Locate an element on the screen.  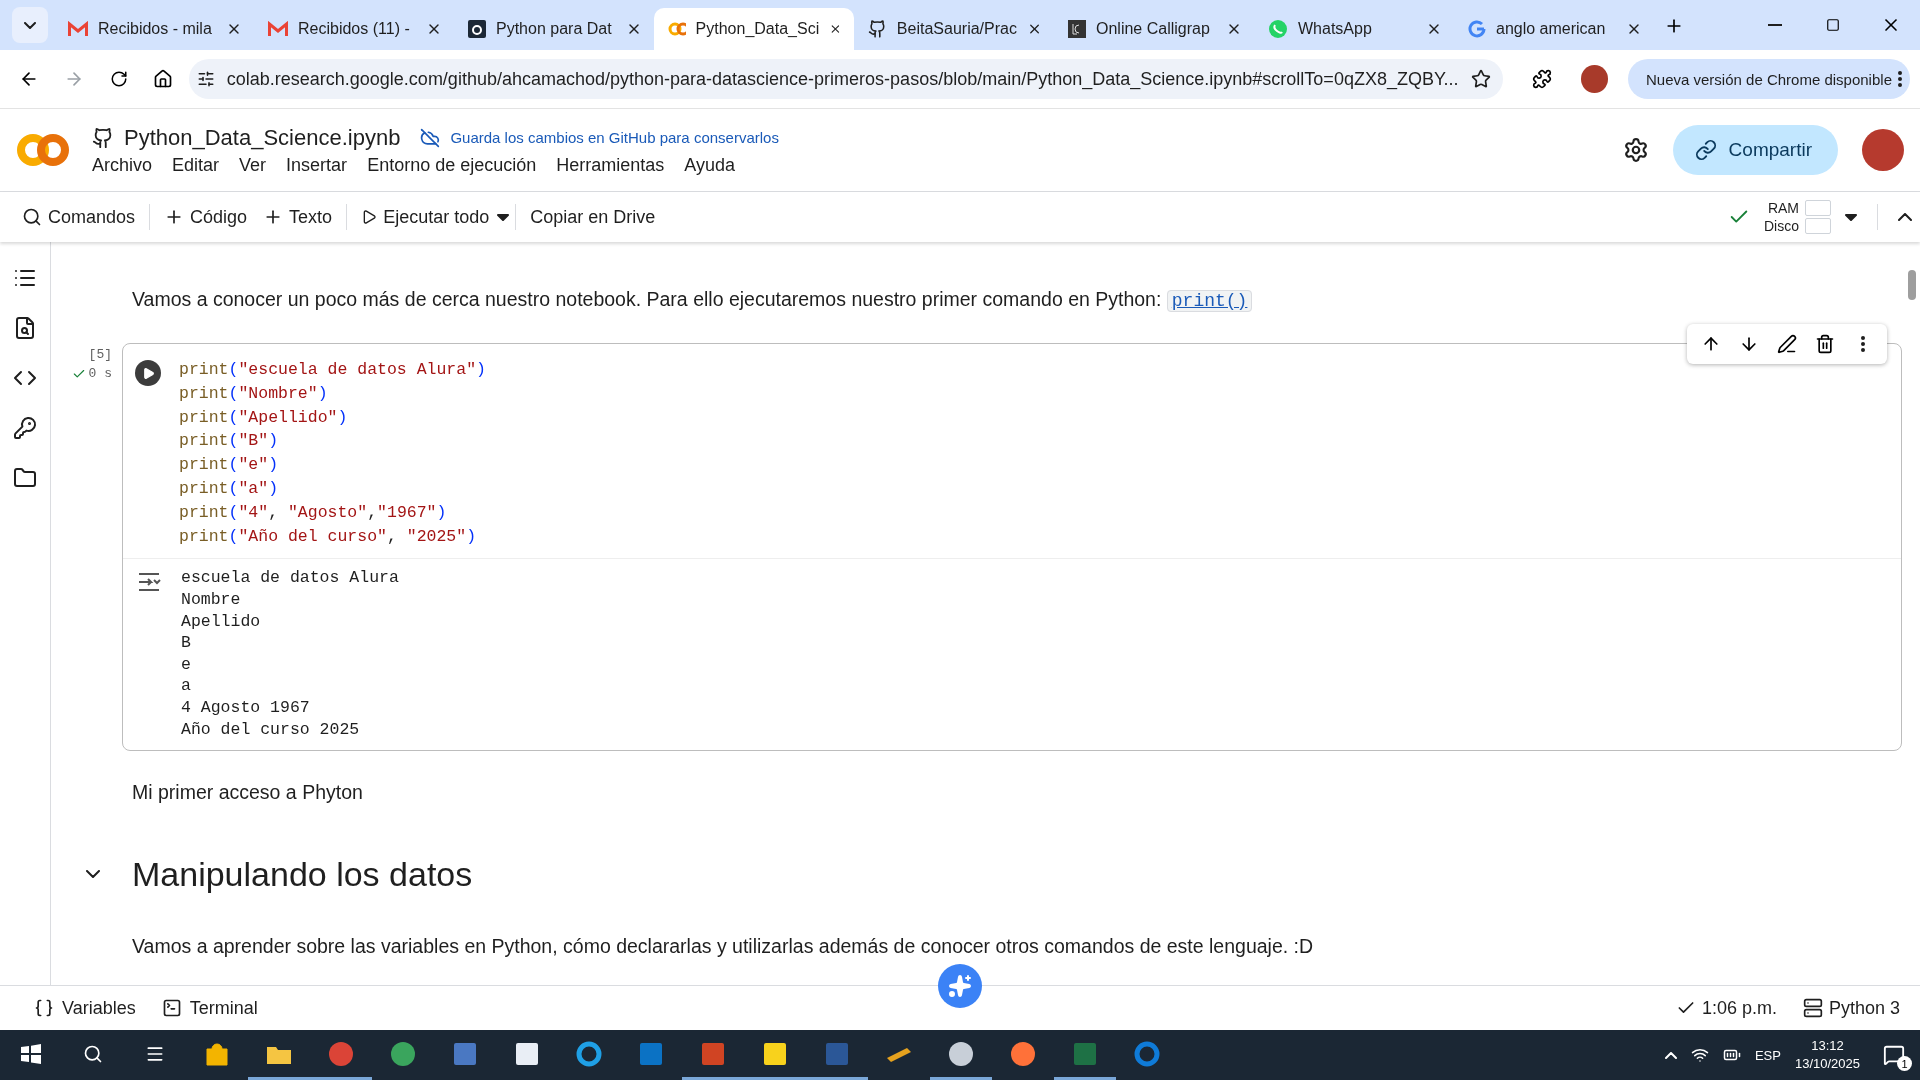
notifications-button: 1 is located at coordinates (1894, 1055).